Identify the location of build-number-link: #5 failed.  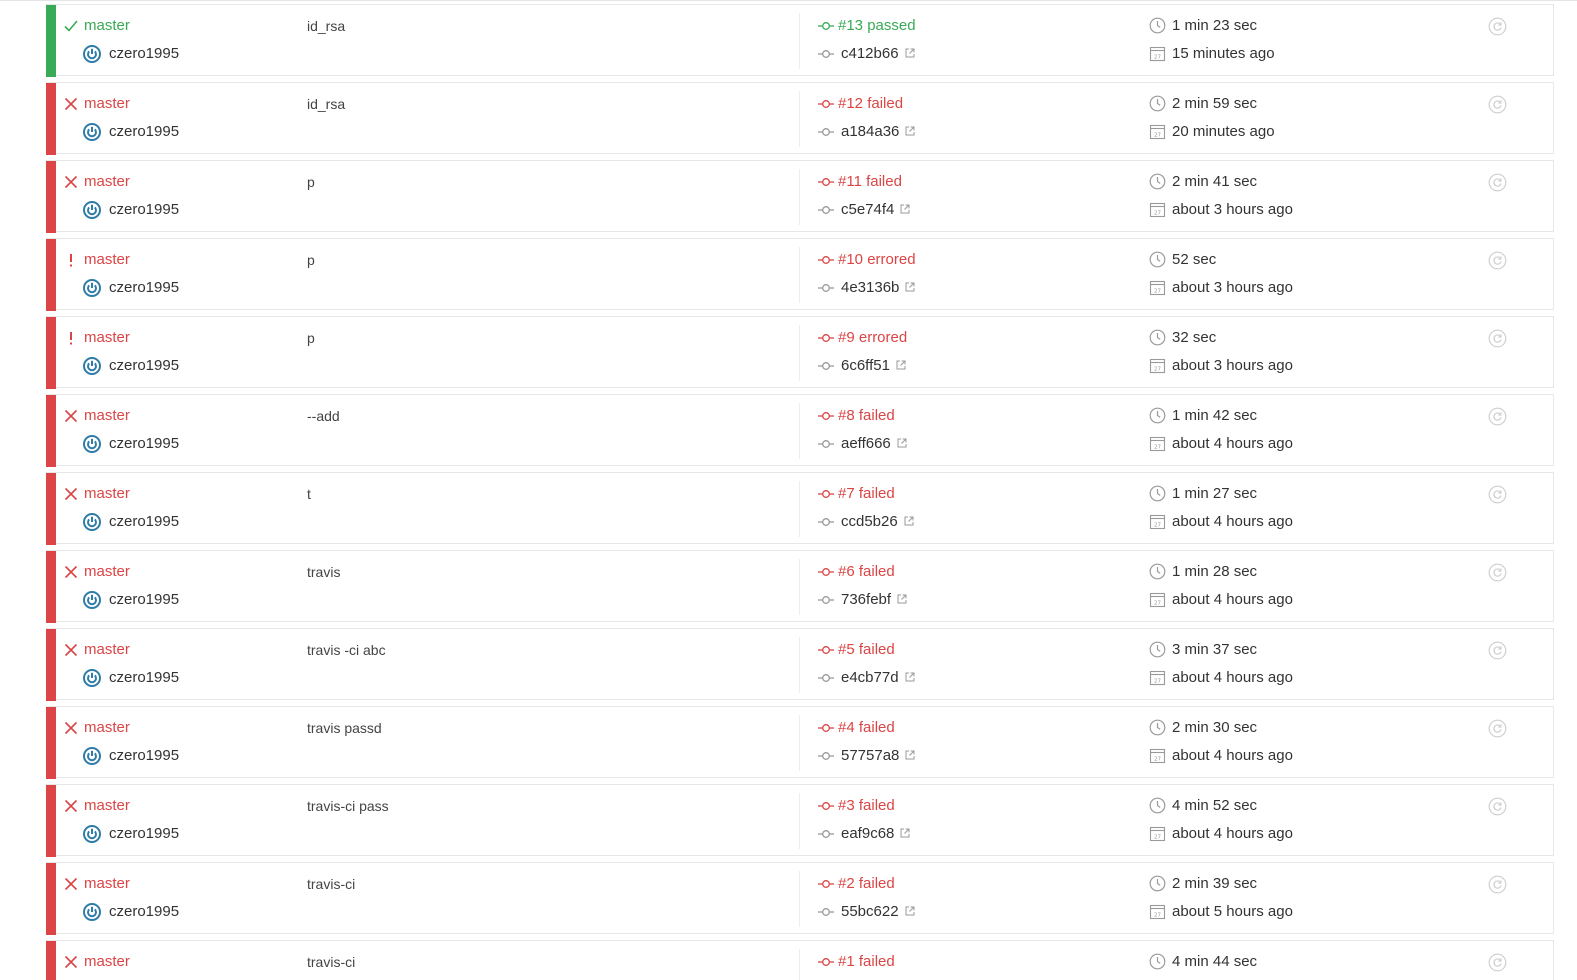
(866, 650).